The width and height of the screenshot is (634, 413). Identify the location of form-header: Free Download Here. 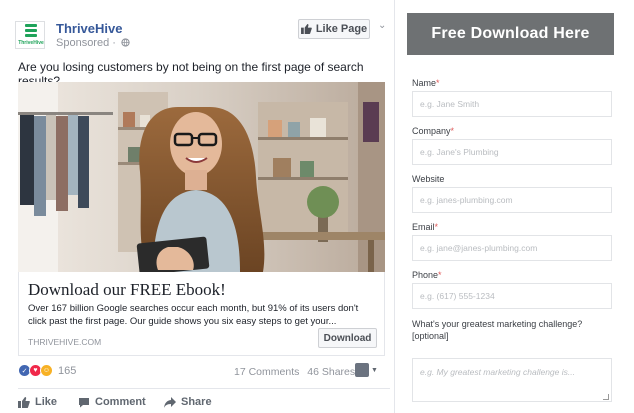
(510, 34).